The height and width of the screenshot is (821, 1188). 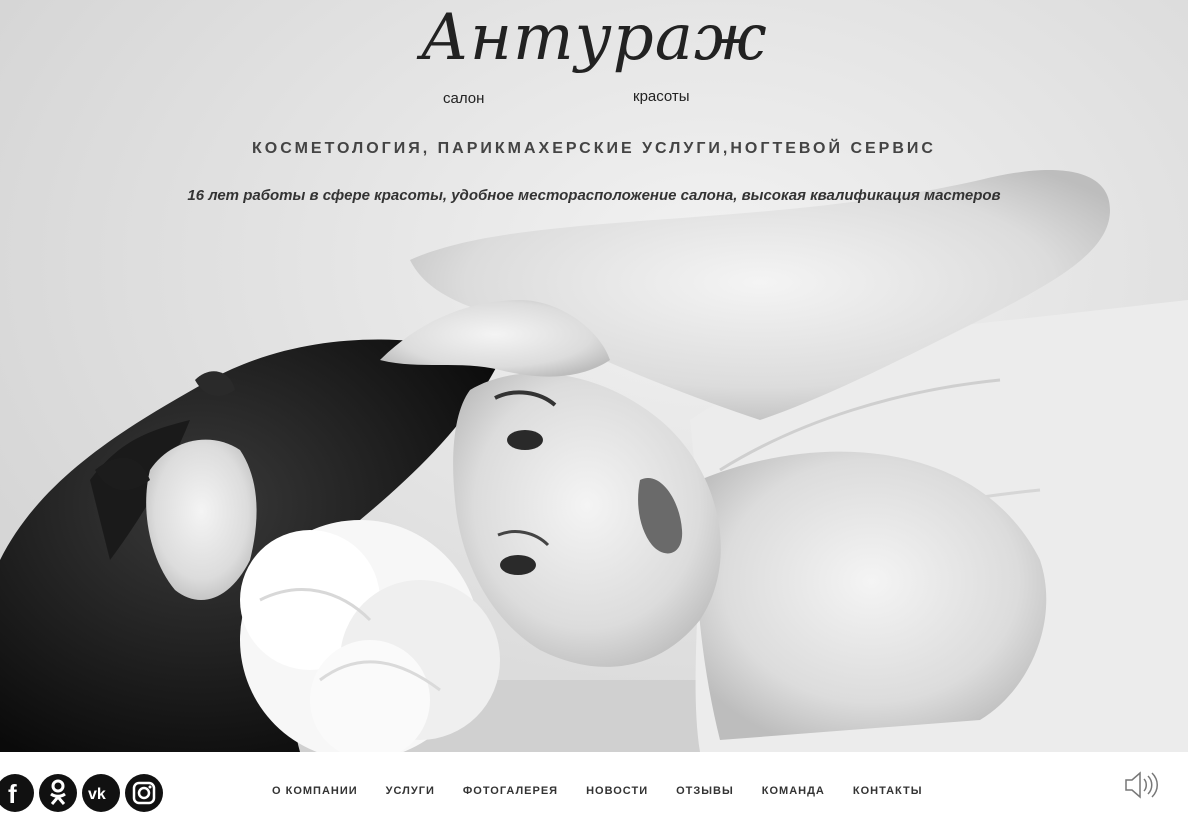 I want to click on instagram-icon, so click(x=144, y=793).